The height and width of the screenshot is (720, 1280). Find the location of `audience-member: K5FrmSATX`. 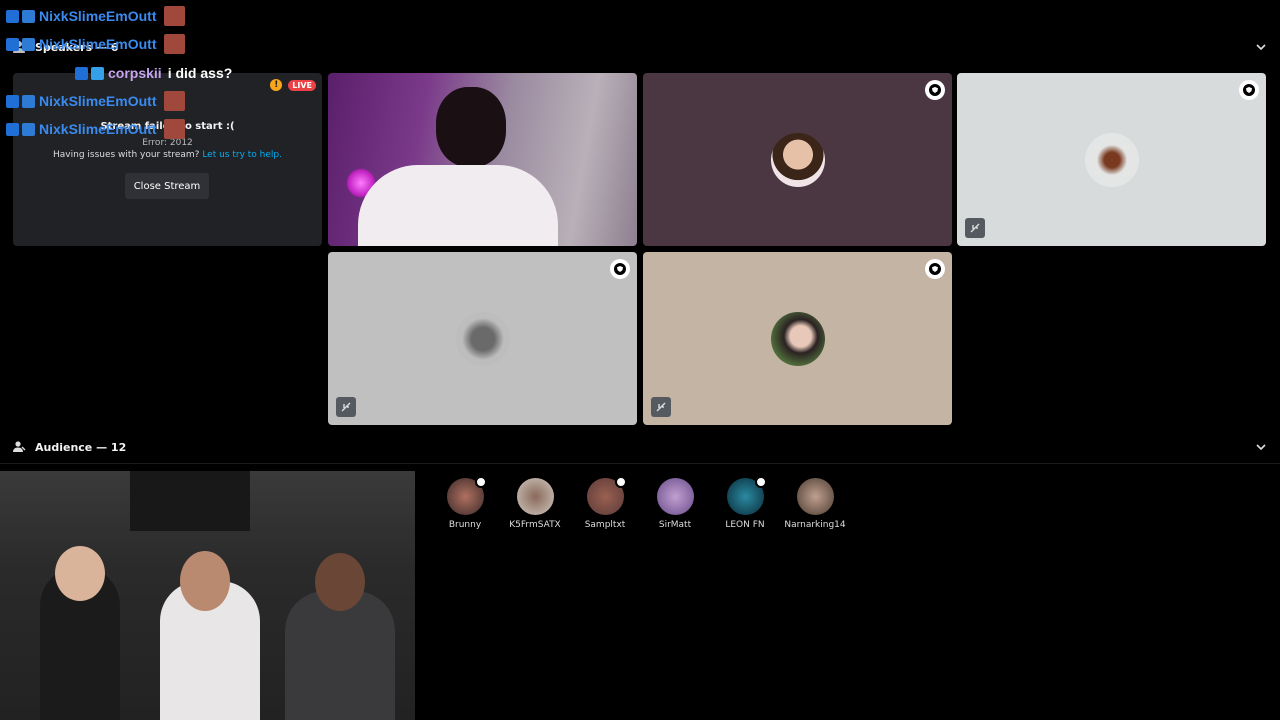

audience-member: K5FrmSATX is located at coordinates (535, 504).